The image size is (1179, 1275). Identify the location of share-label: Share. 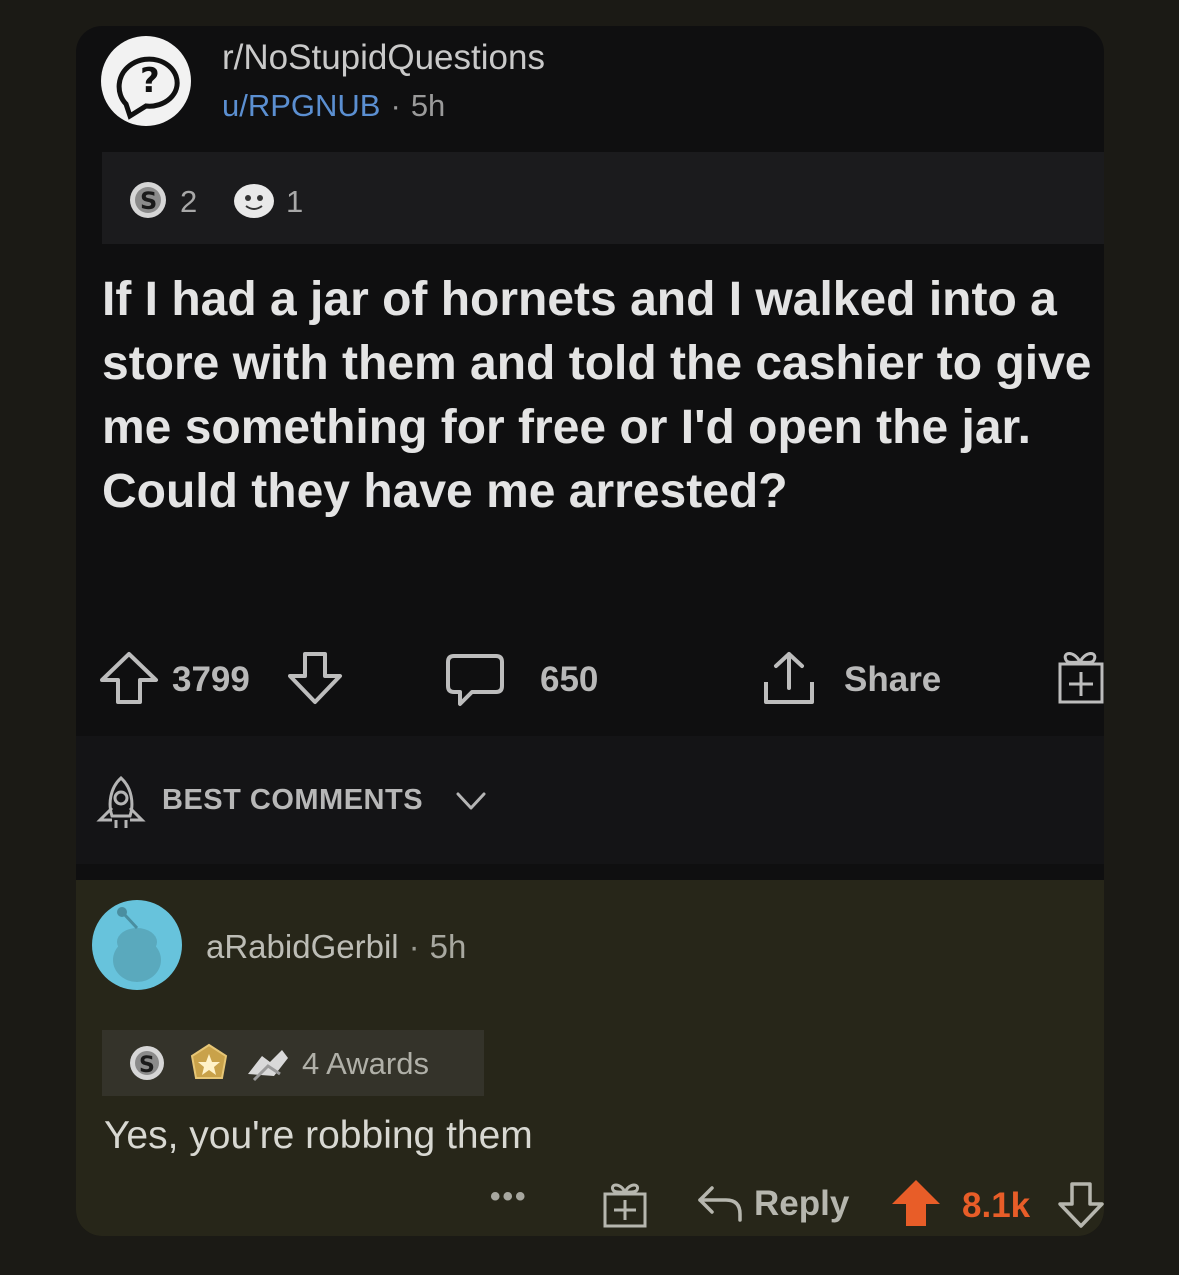
(892, 680).